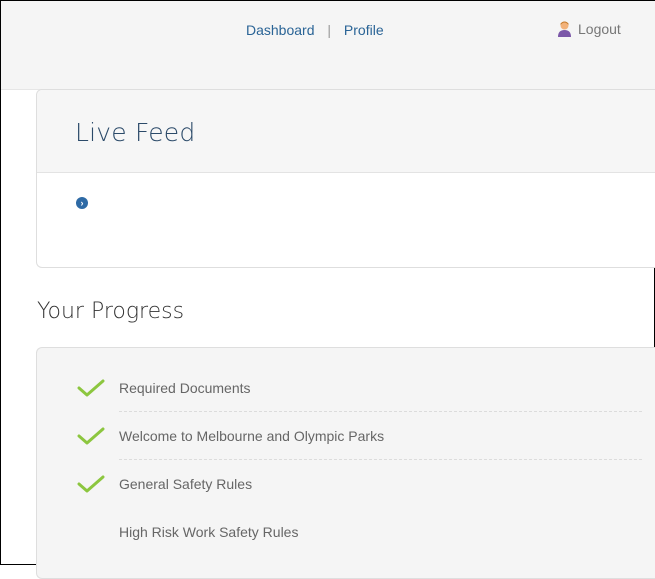 The width and height of the screenshot is (655, 579). What do you see at coordinates (359, 484) in the screenshot?
I see `progress-item-general-safety: General Safety Rules` at bounding box center [359, 484].